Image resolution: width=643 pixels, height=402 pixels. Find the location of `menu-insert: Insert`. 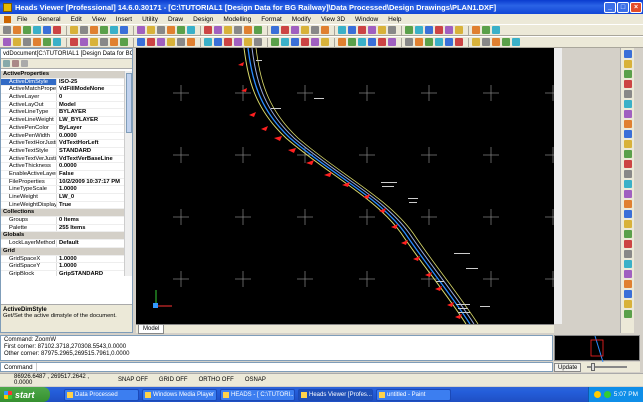

menu-insert: Insert is located at coordinates (124, 19).